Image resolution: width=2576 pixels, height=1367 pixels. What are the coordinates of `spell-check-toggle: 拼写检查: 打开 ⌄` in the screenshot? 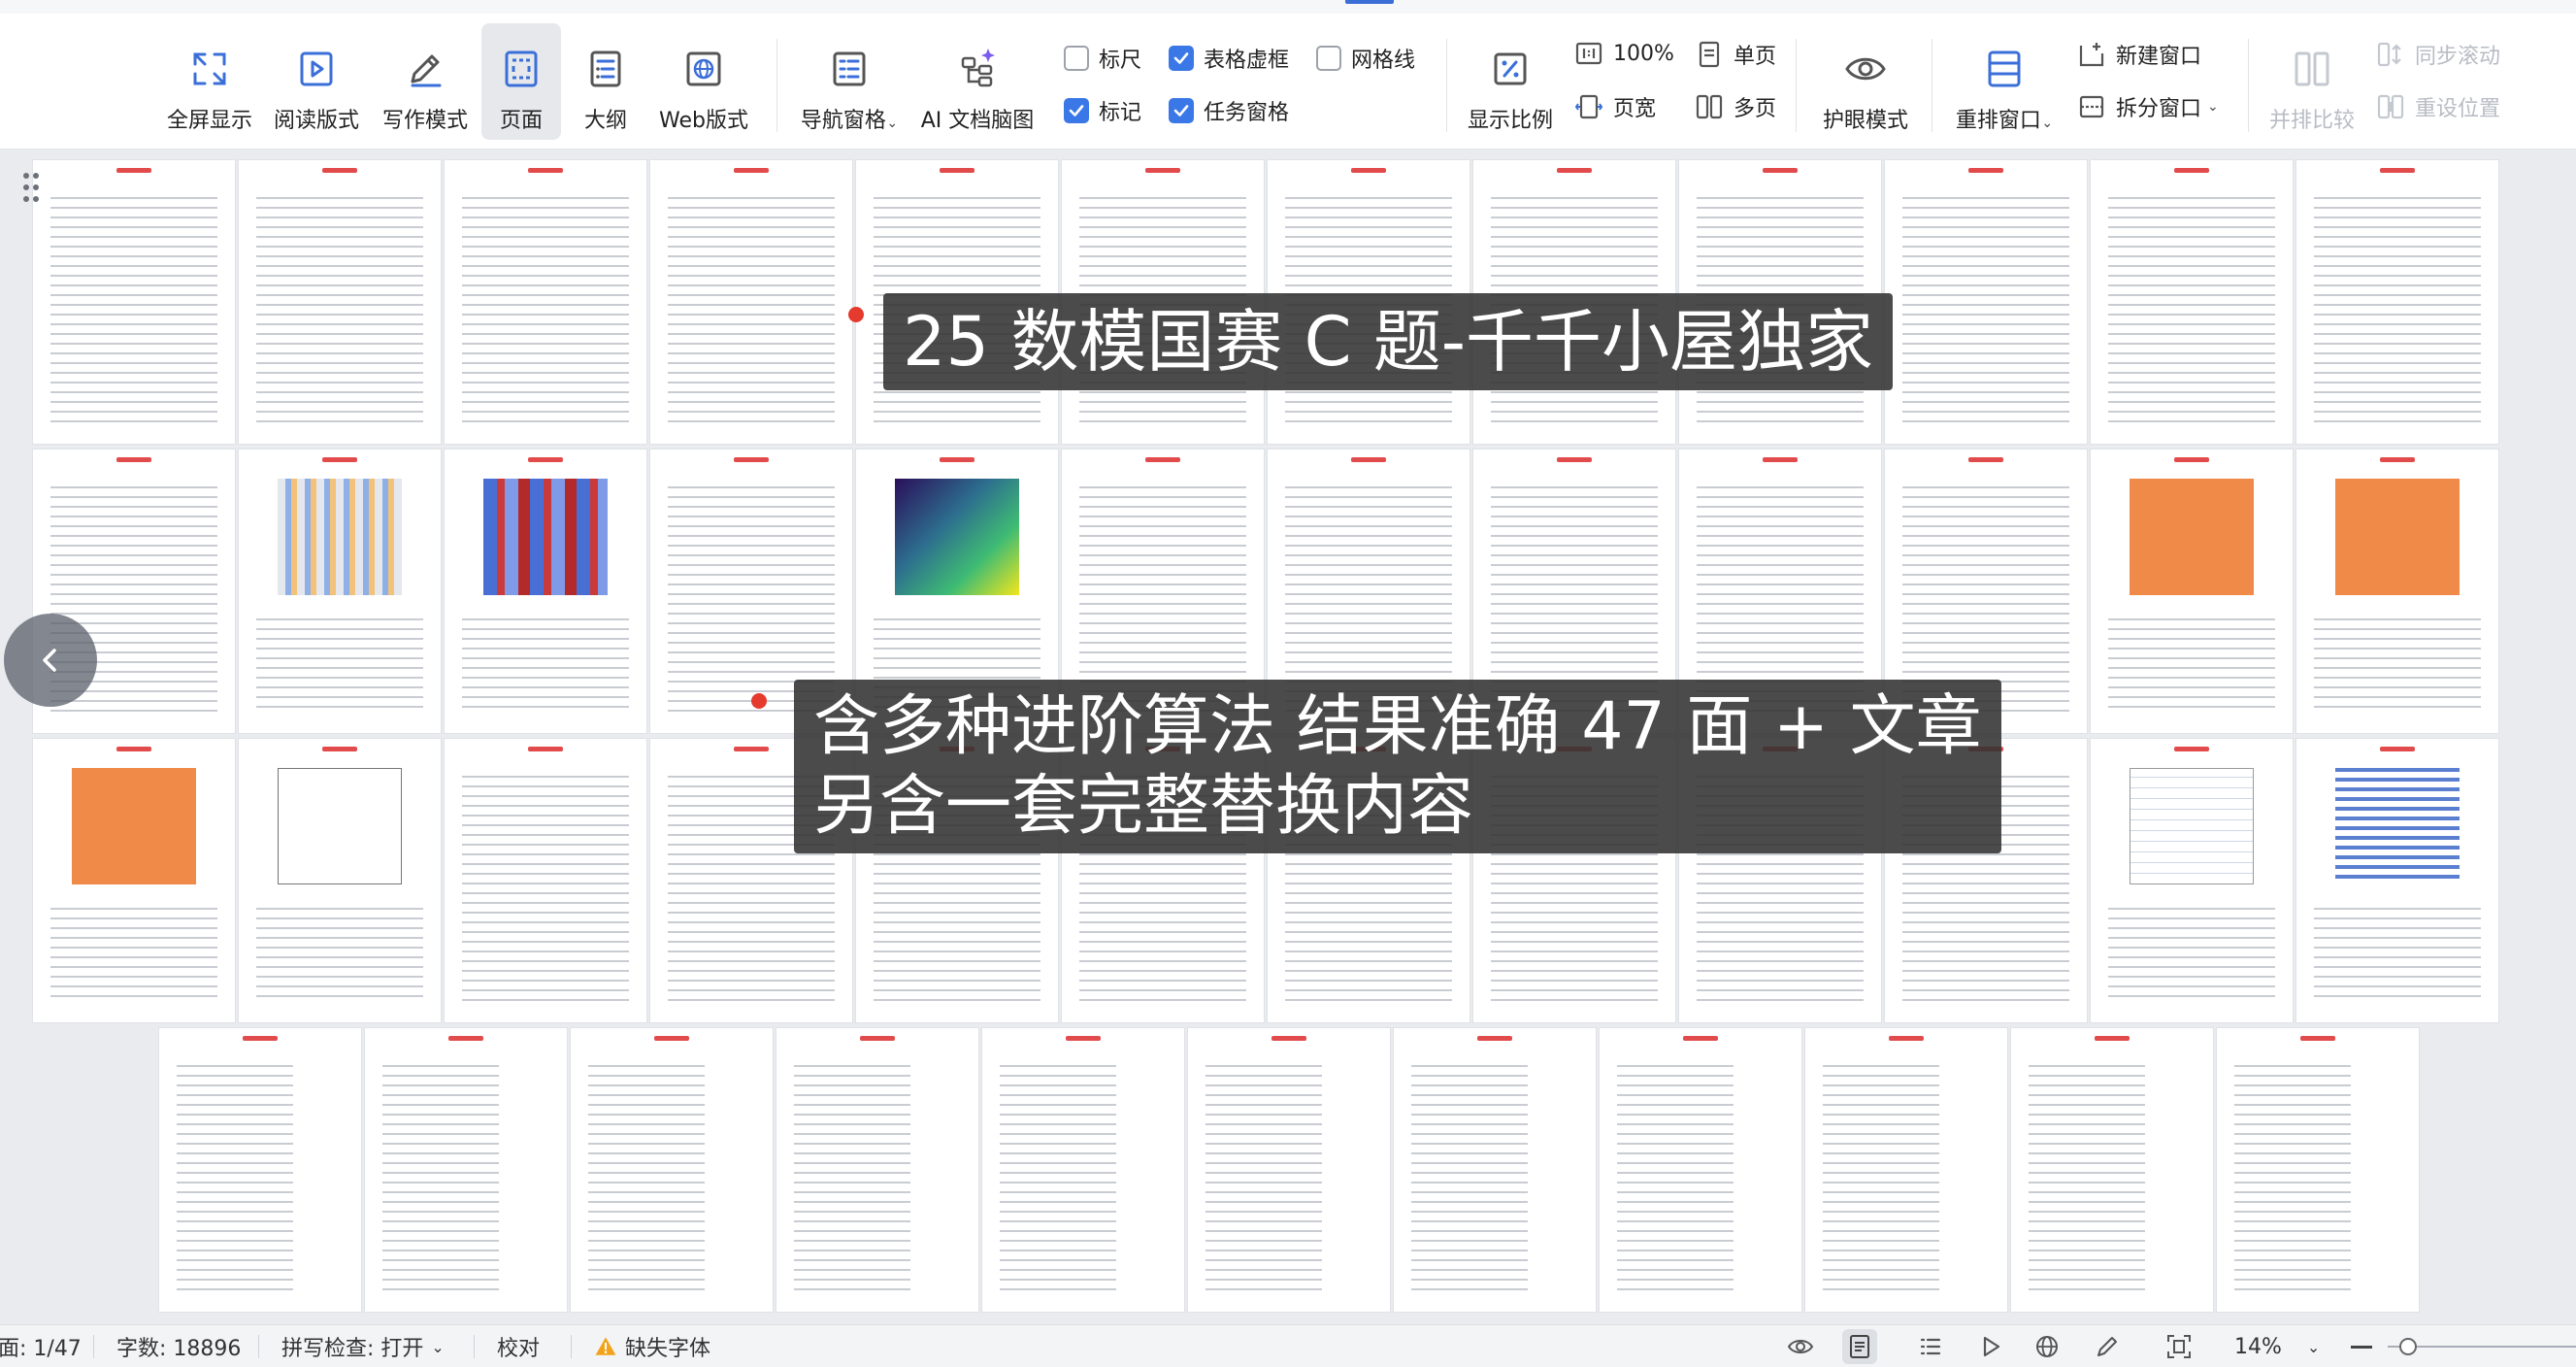 It's located at (363, 1346).